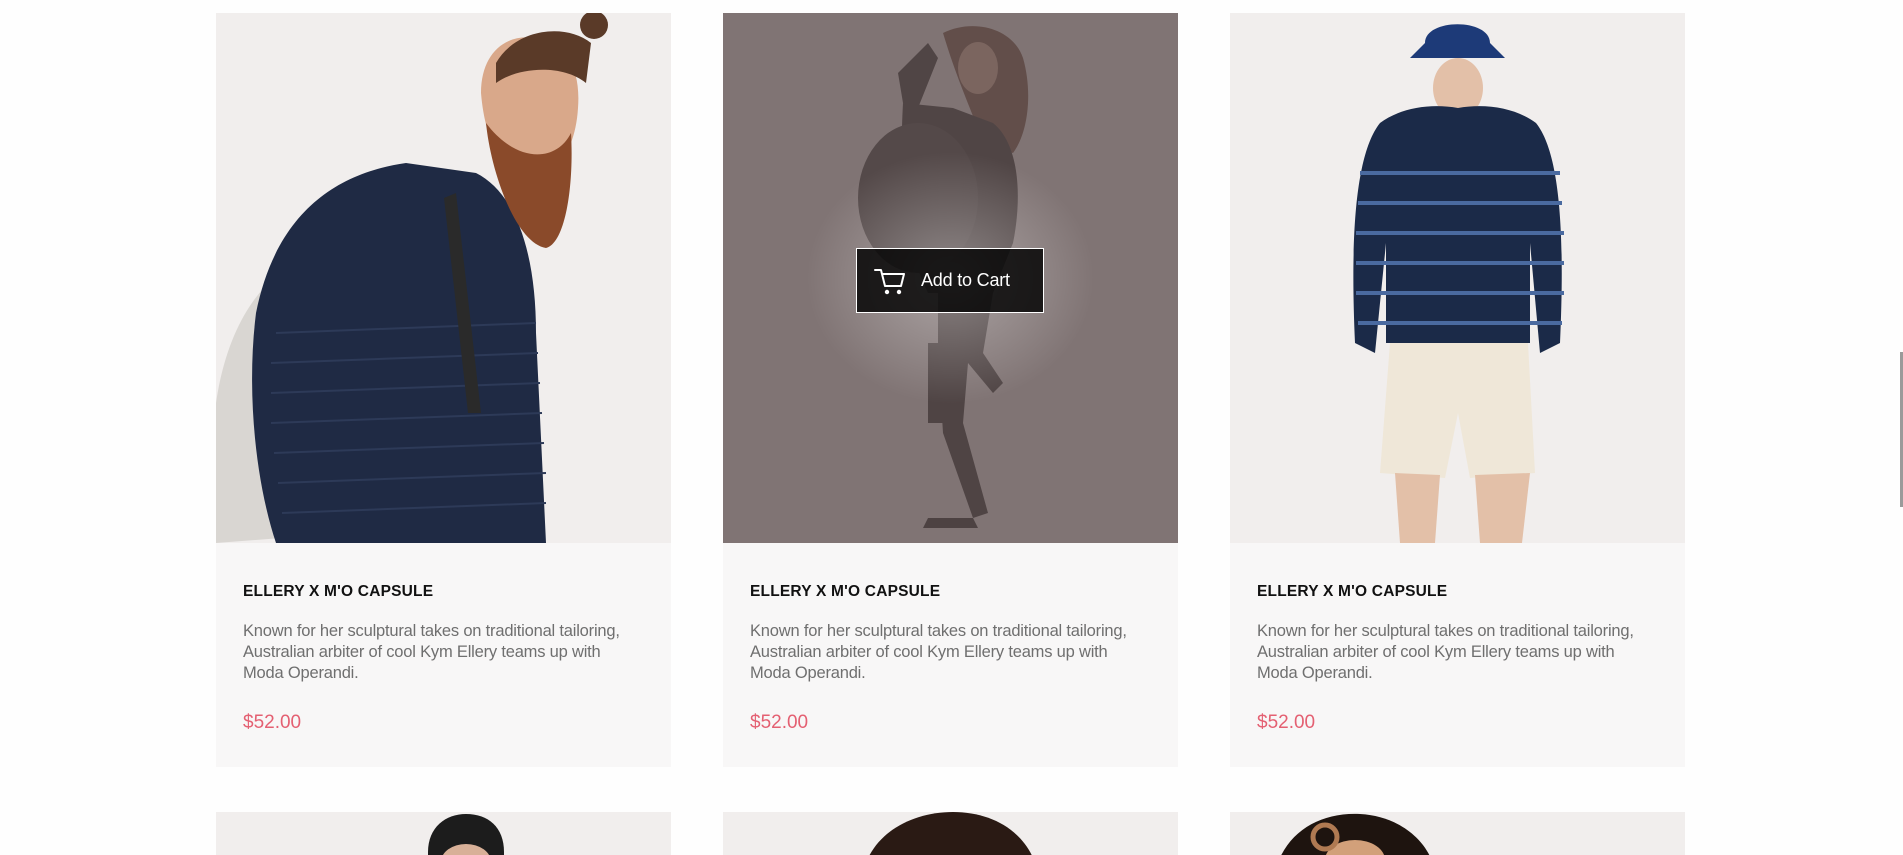 Image resolution: width=1903 pixels, height=855 pixels. I want to click on product-image-man-striped-hoodie, so click(1457, 278).